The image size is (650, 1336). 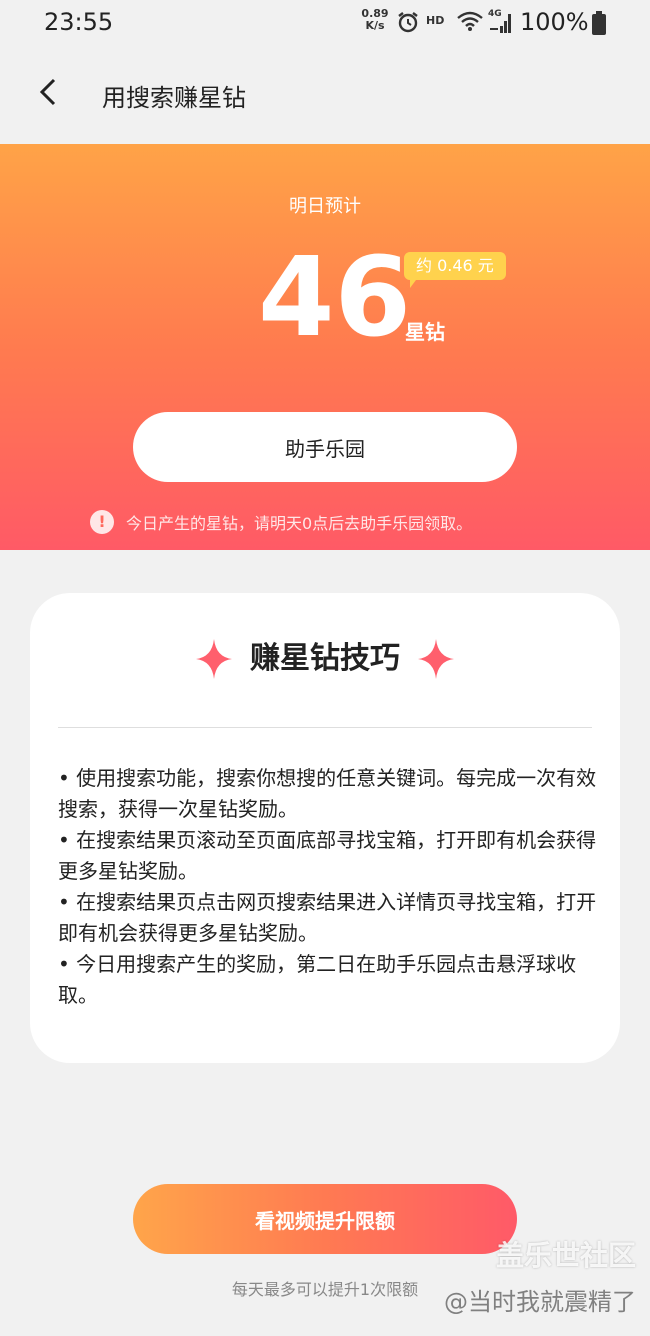 What do you see at coordinates (425, 332) in the screenshot?
I see `estimate-unit: 星钻` at bounding box center [425, 332].